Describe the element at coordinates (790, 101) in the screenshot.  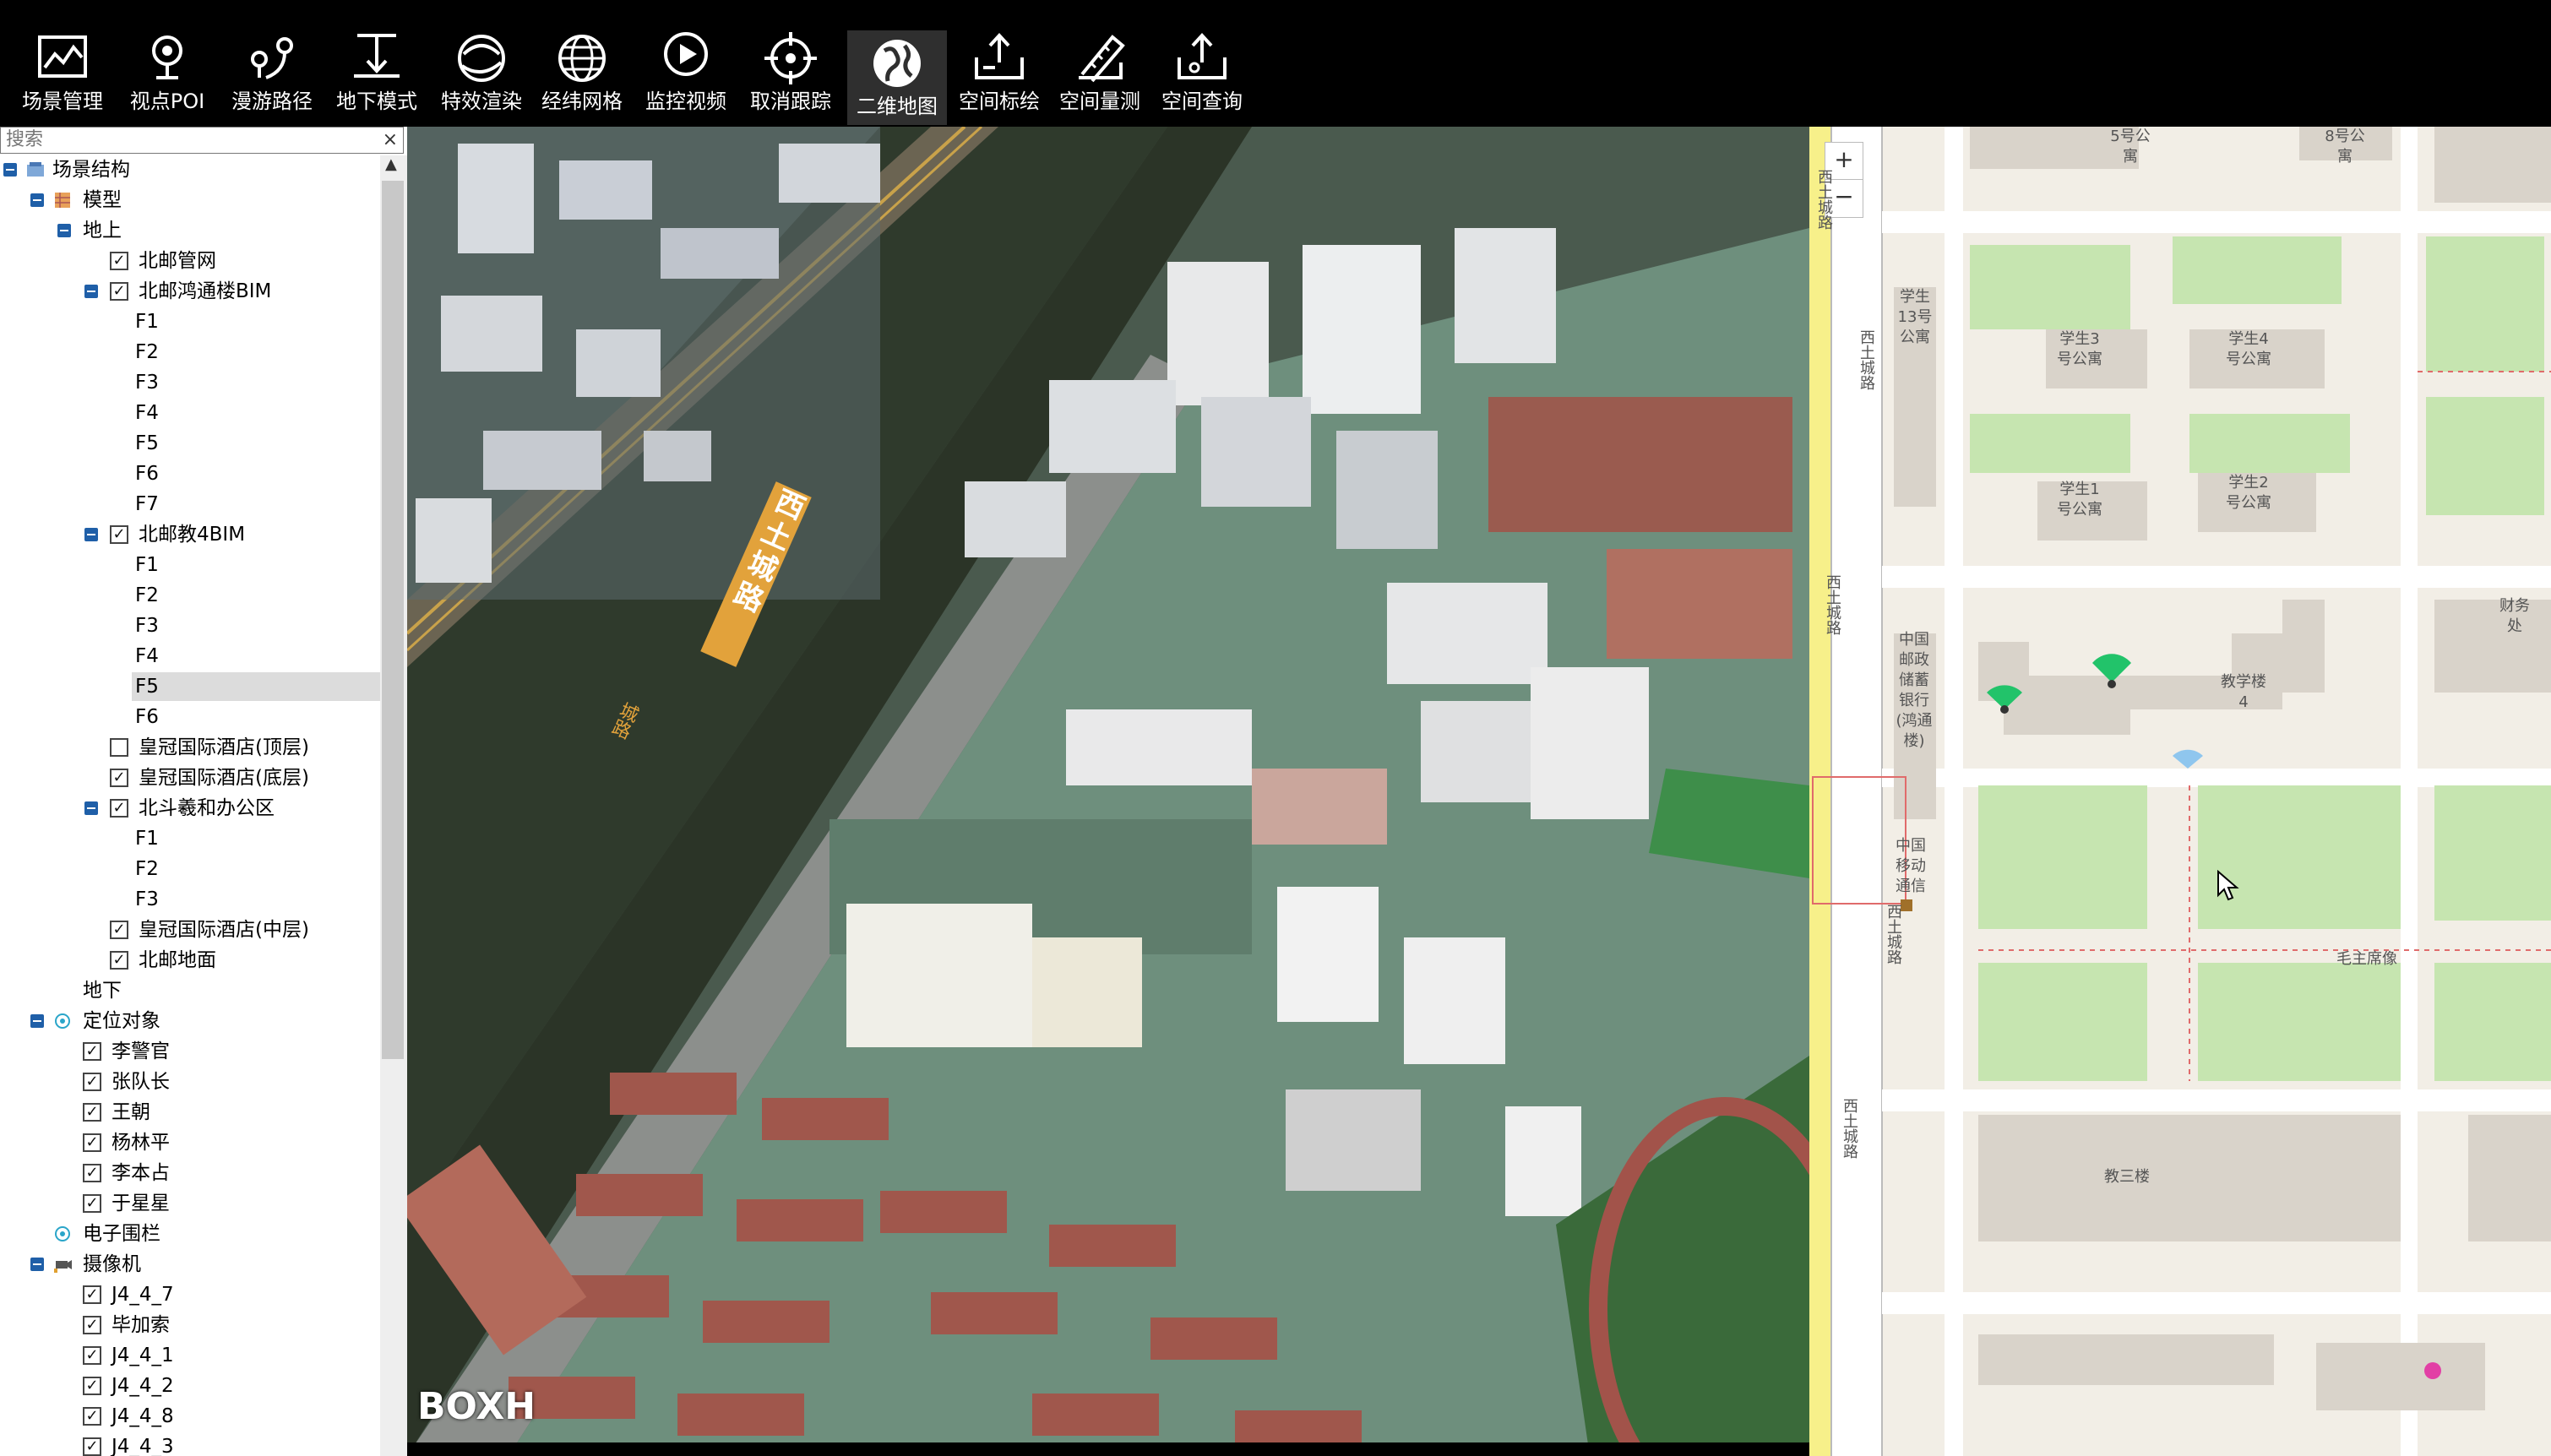
I see `cancel-tracking-label: 取消跟踪` at that location.